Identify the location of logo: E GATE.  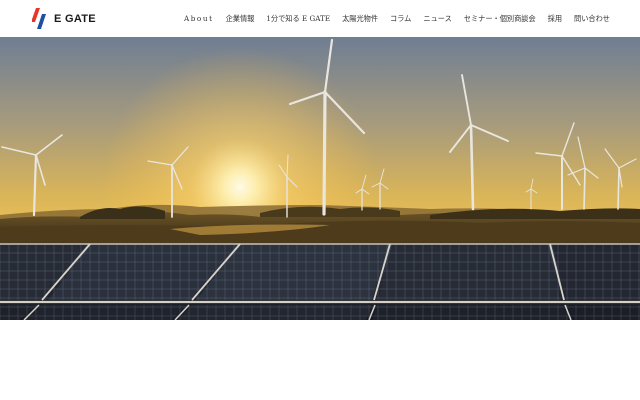
(67, 19).